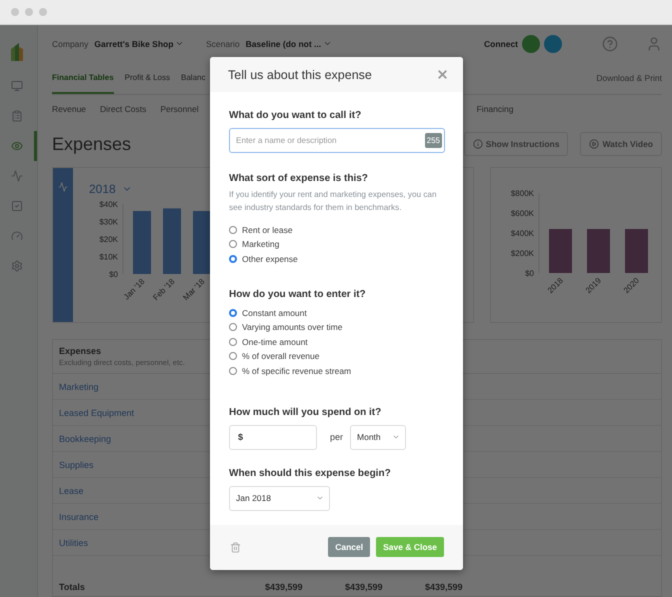 This screenshot has width=672, height=597. Describe the element at coordinates (159, 189) in the screenshot. I see `year-selector: 2018` at that location.